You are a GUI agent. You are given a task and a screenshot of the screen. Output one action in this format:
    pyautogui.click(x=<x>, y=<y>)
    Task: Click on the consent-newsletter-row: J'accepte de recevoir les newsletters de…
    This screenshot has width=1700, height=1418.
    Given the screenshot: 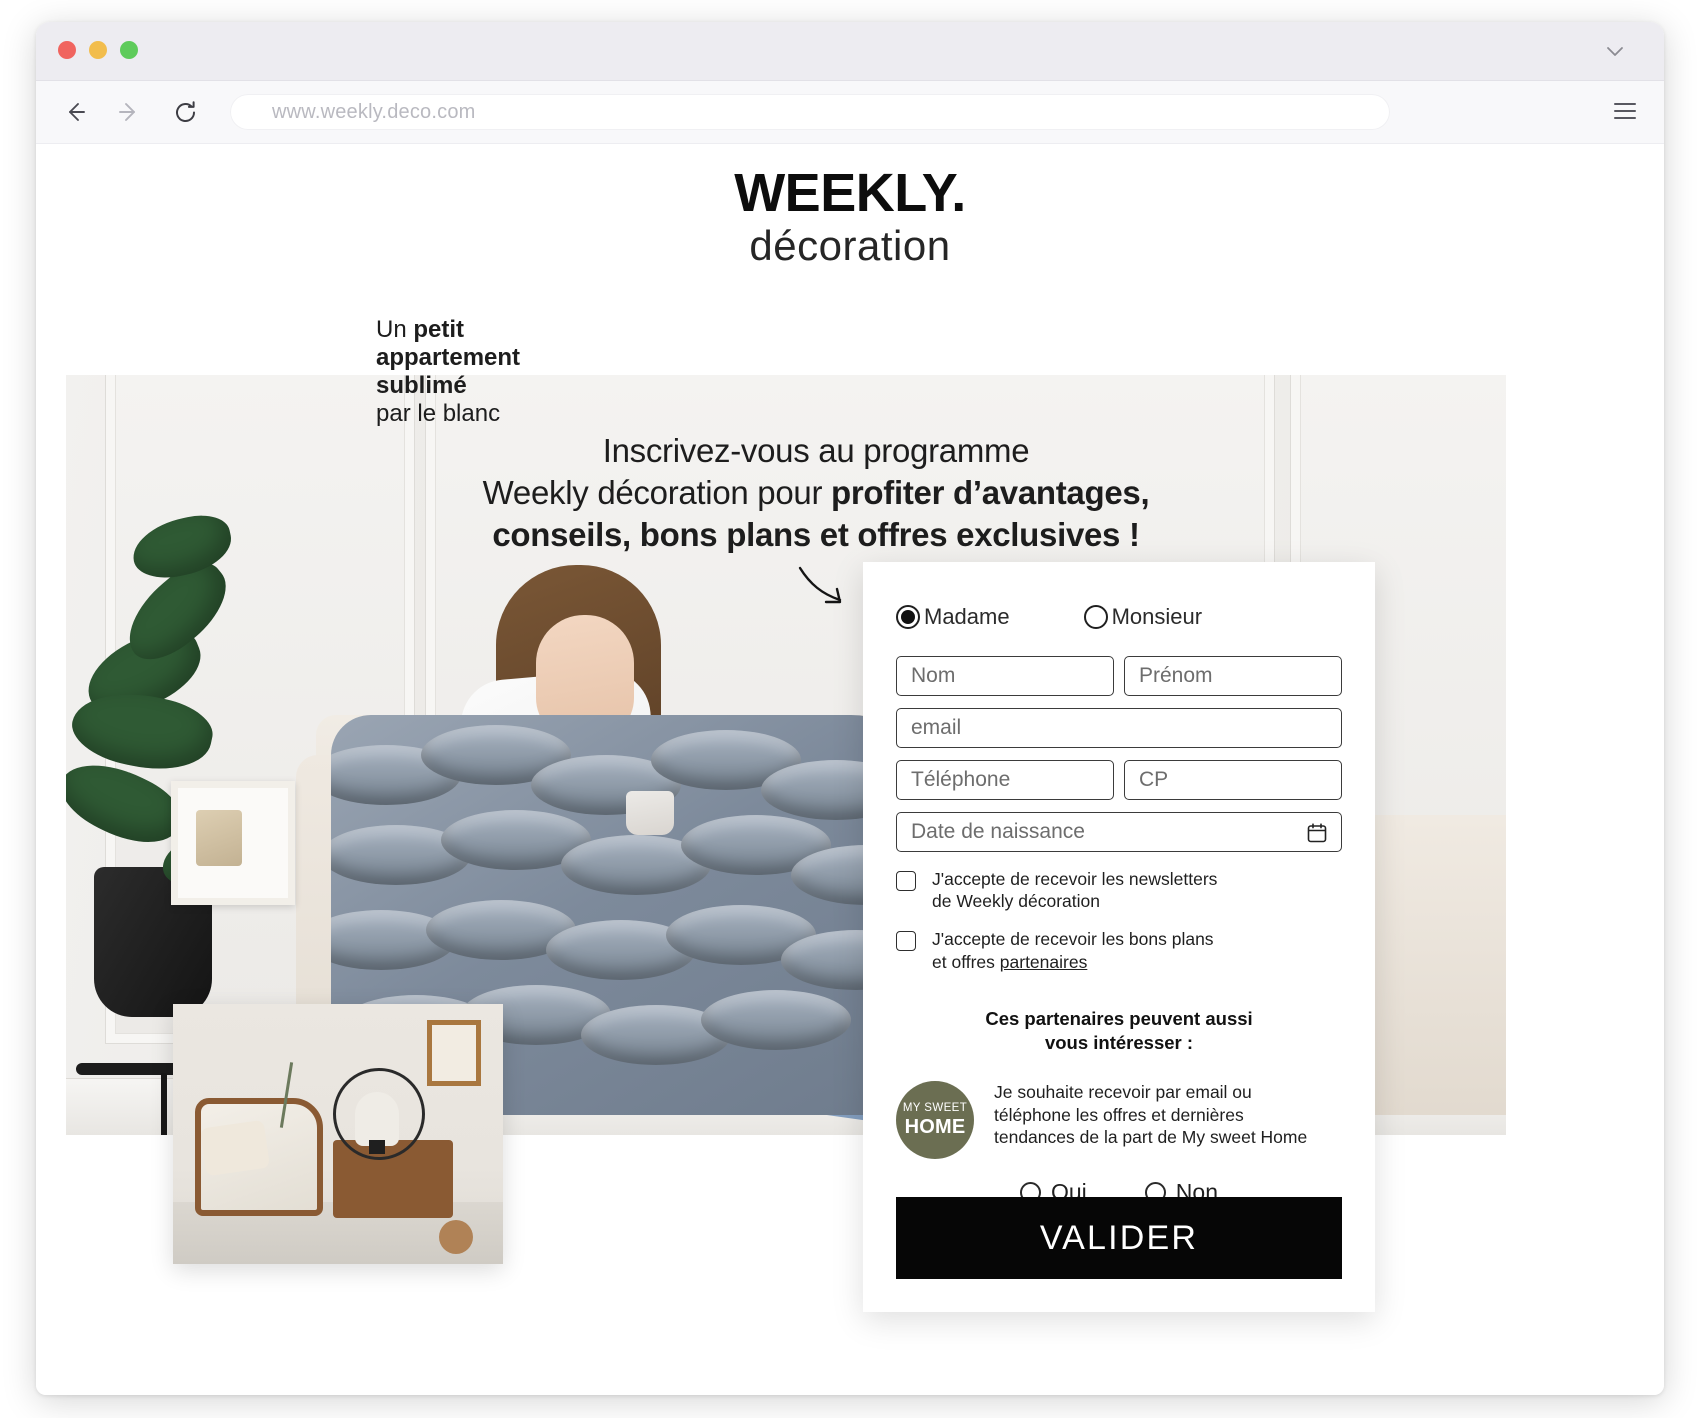 What is the action you would take?
    pyautogui.click(x=1119, y=890)
    